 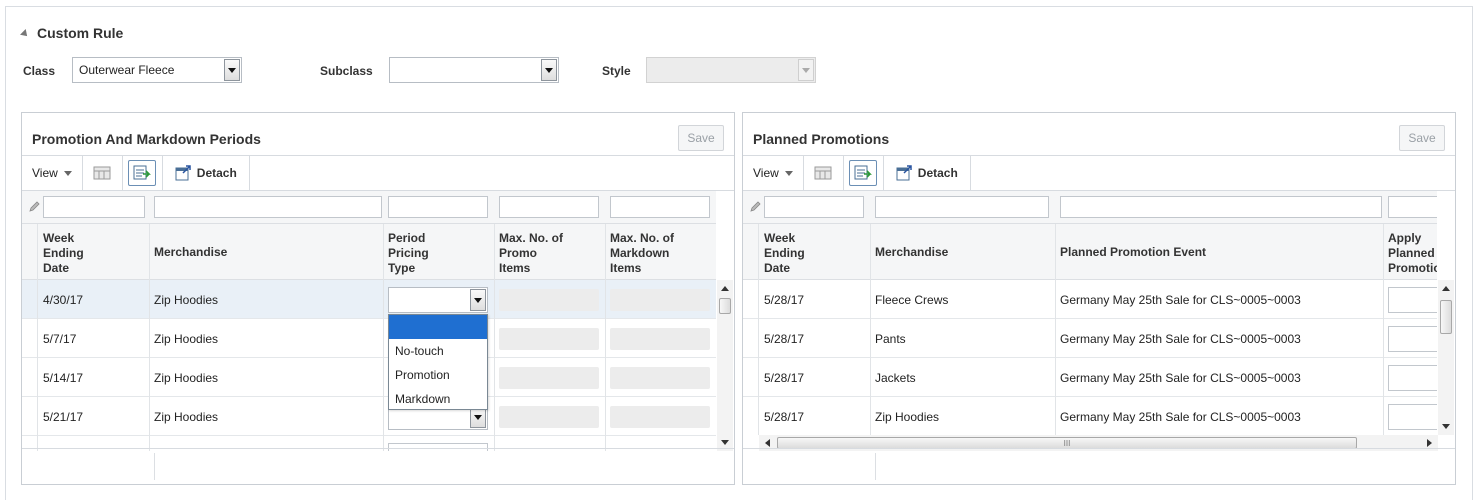 What do you see at coordinates (67, 173) in the screenshot?
I see `caret-down-icon` at bounding box center [67, 173].